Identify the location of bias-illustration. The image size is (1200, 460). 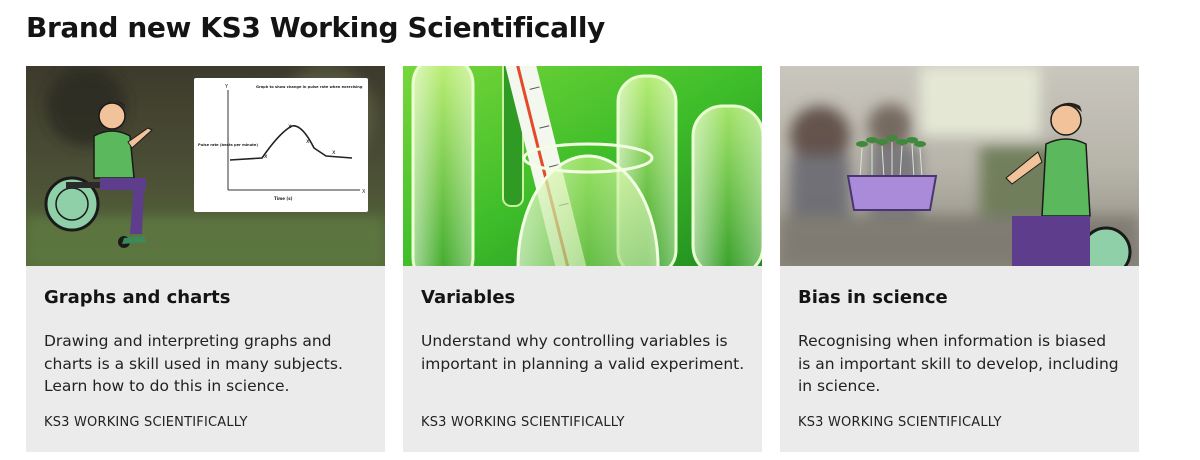
(959, 166).